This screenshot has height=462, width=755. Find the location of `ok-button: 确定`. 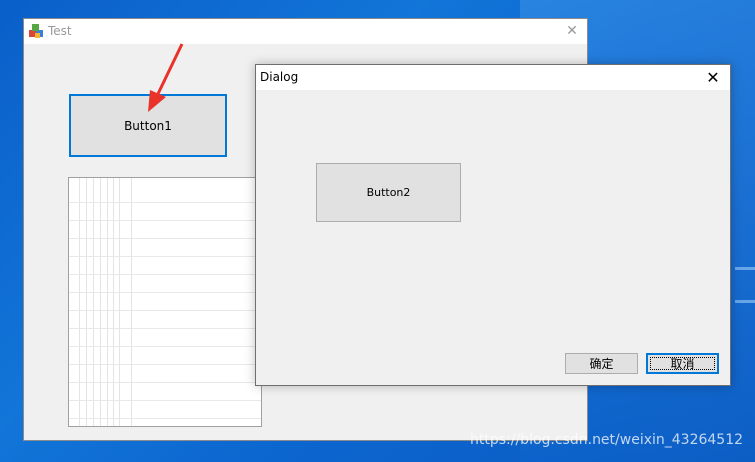

ok-button: 确定 is located at coordinates (601, 363).